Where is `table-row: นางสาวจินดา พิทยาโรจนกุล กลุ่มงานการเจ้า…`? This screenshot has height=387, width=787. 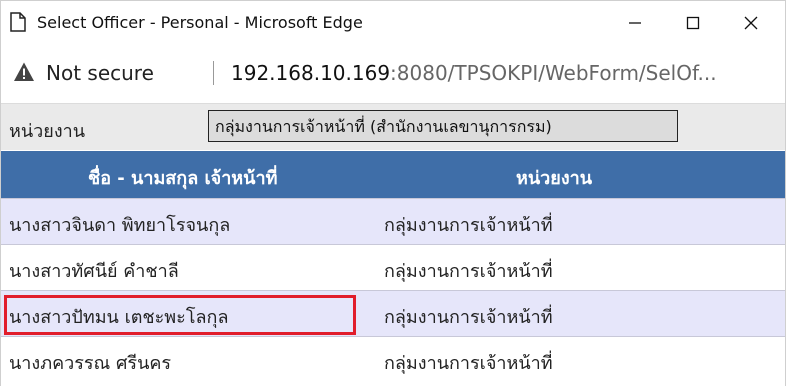
table-row: นางสาวจินดา พิทยาโรจนกุล กลุ่มงานการเจ้า… is located at coordinates (393, 221).